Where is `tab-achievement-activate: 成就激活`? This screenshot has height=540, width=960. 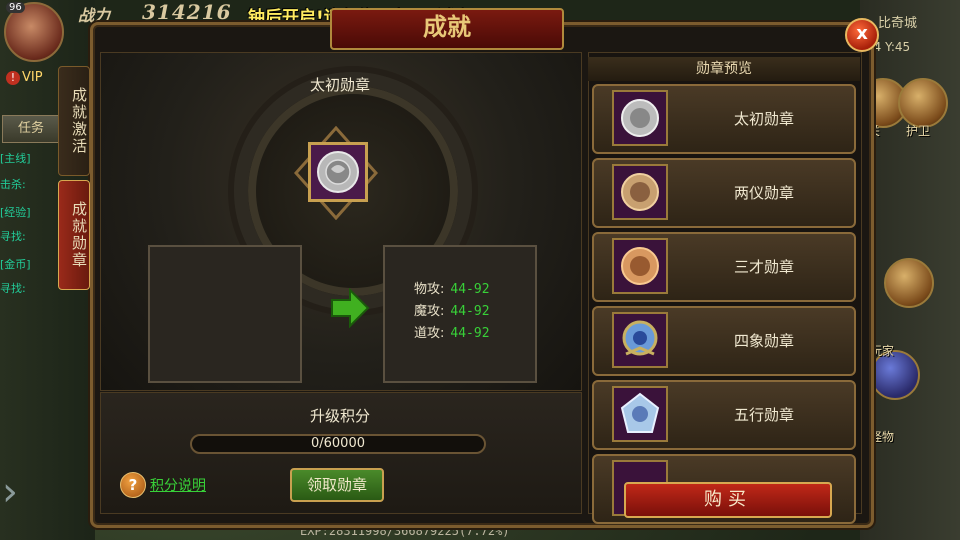 tab-achievement-activate: 成就激活 is located at coordinates (74, 121).